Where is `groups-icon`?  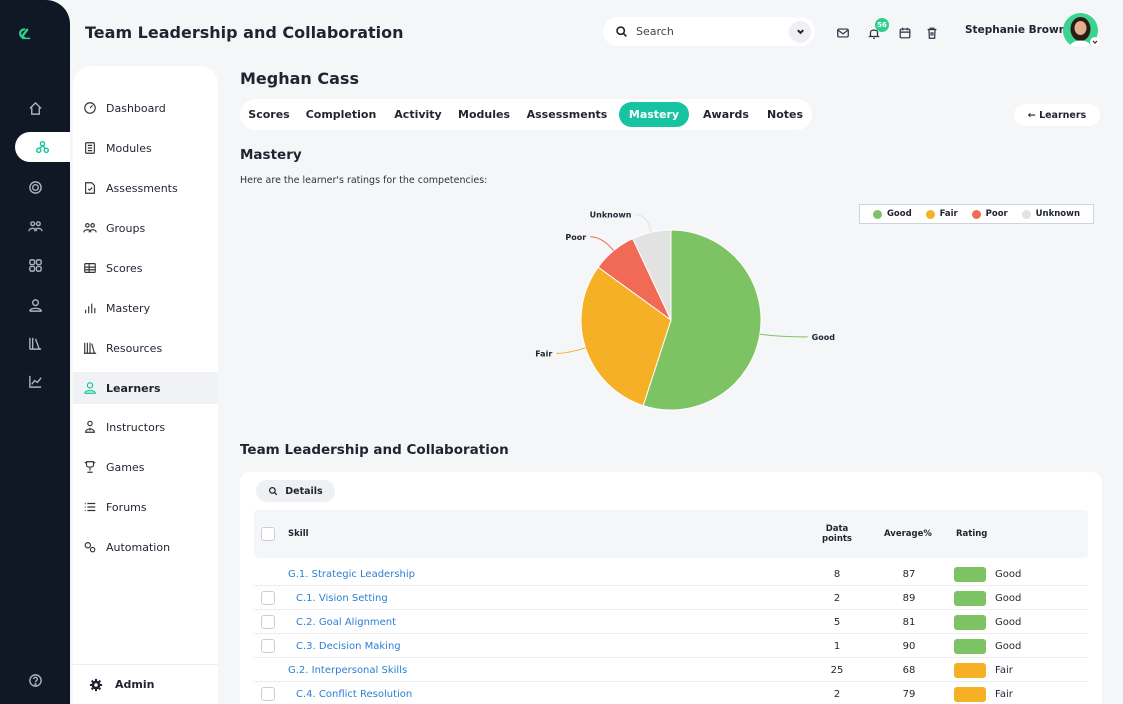 groups-icon is located at coordinates (90, 228).